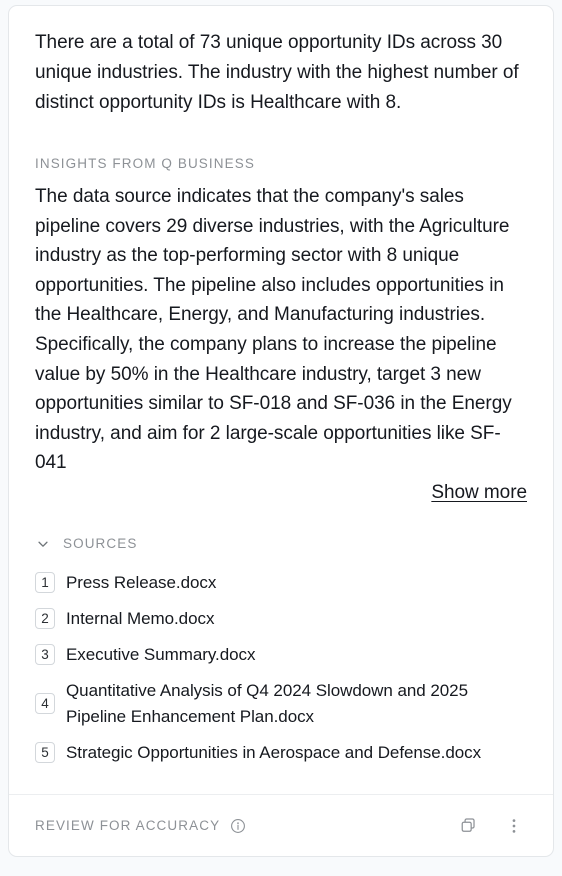  I want to click on card-footer: Review for accuracy, so click(281, 825).